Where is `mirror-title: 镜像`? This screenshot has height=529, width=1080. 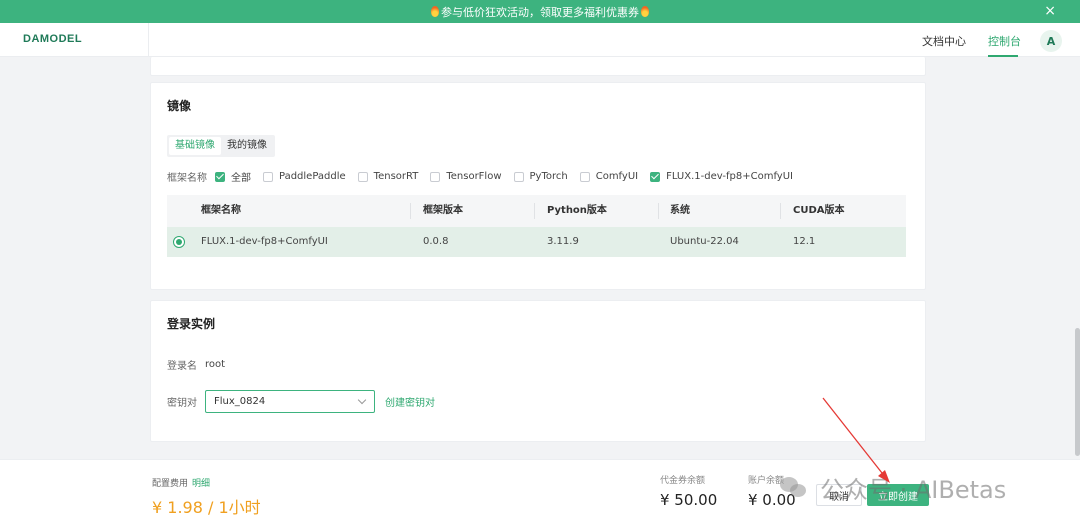 mirror-title: 镜像 is located at coordinates (179, 106).